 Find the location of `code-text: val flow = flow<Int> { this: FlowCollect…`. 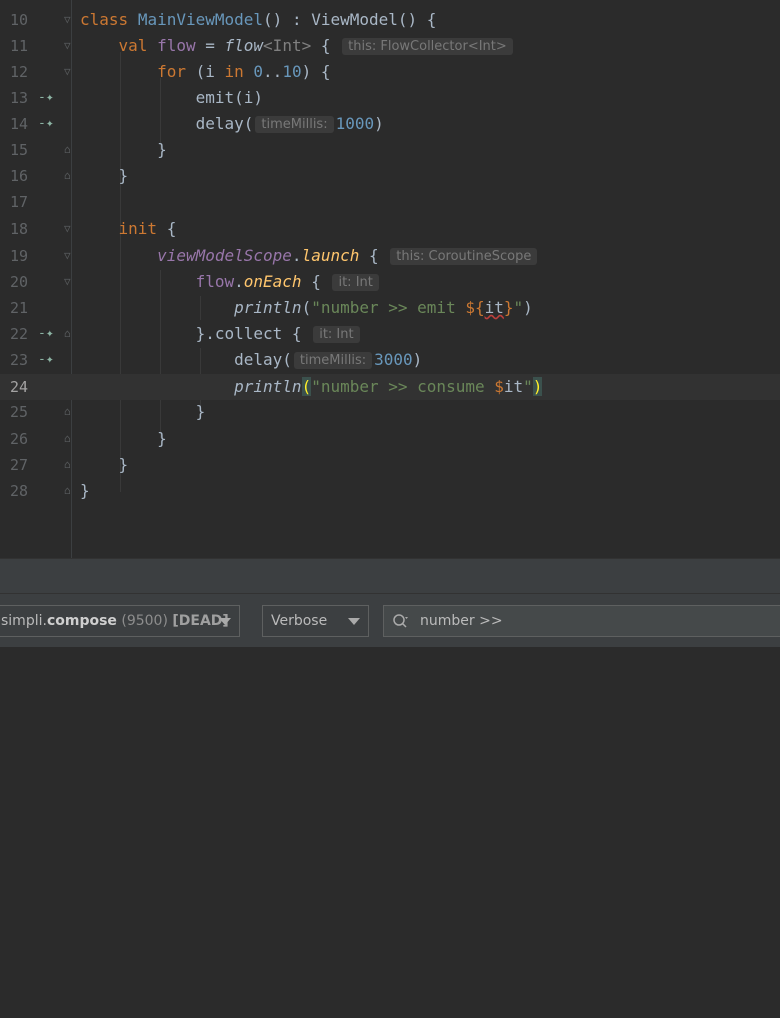

code-text: val flow = flow<Int> { this: FlowCollect… is located at coordinates (297, 46).